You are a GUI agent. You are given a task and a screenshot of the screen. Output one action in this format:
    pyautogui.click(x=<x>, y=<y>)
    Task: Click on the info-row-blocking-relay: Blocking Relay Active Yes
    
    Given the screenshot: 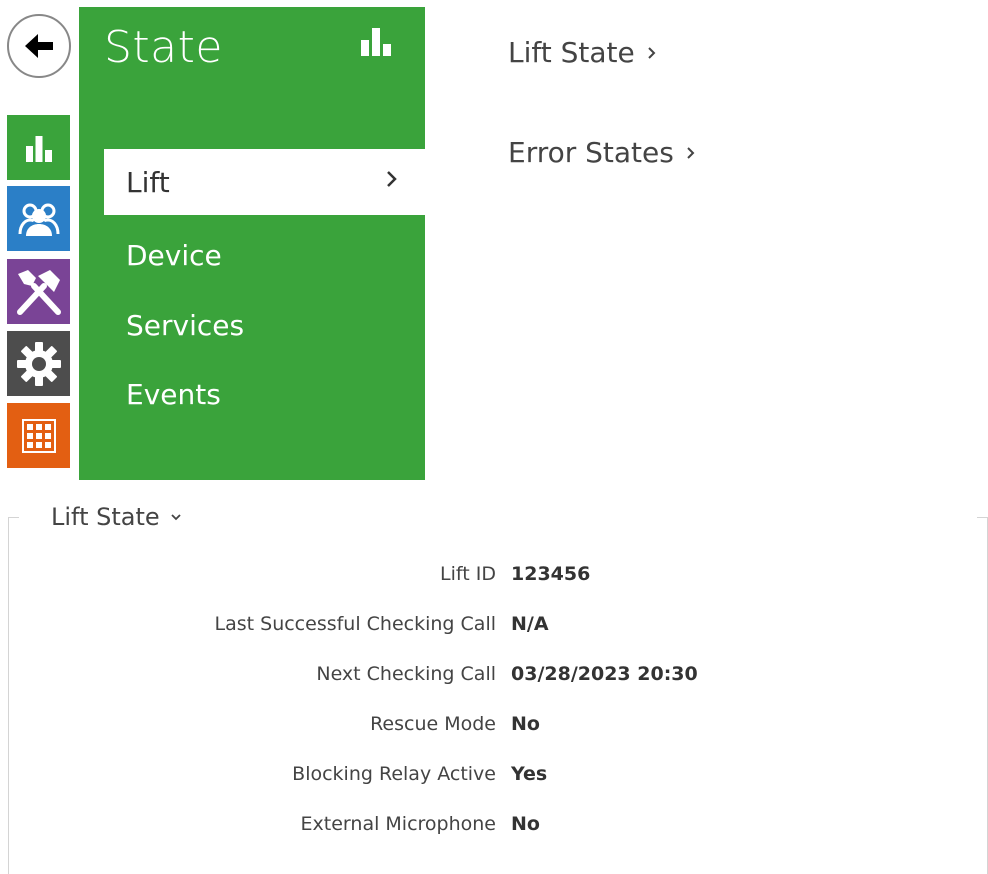 What is the action you would take?
    pyautogui.click(x=494, y=778)
    